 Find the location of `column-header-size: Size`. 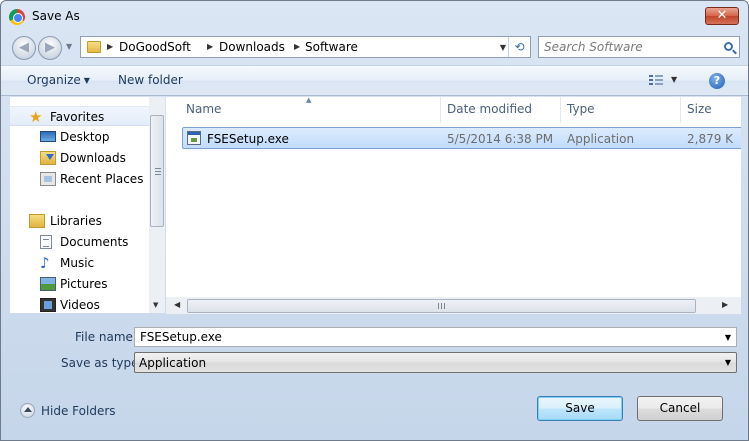

column-header-size: Size is located at coordinates (699, 109).